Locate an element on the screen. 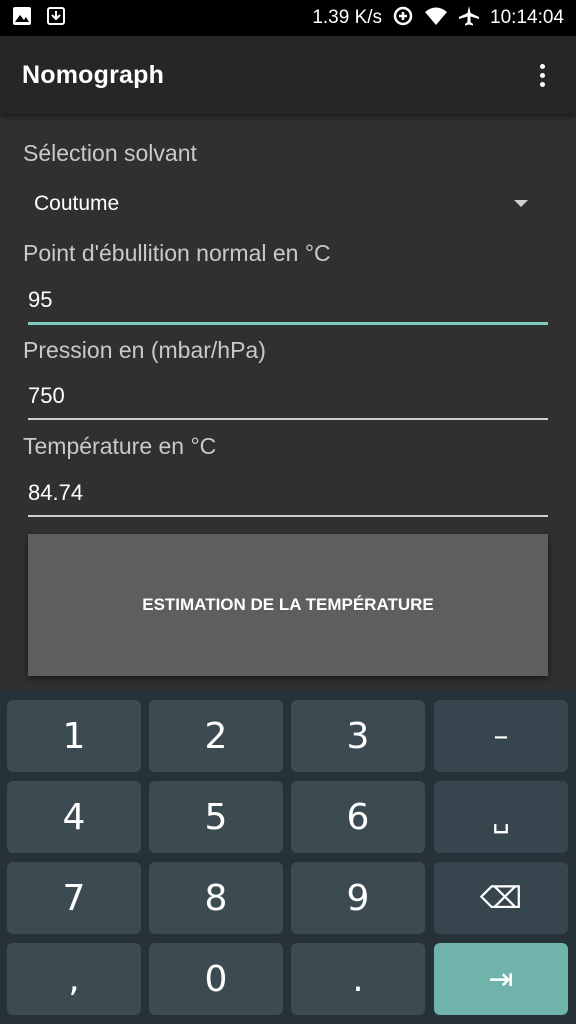 Image resolution: width=576 pixels, height=1024 pixels. app-bar: Nomograph is located at coordinates (288, 75).